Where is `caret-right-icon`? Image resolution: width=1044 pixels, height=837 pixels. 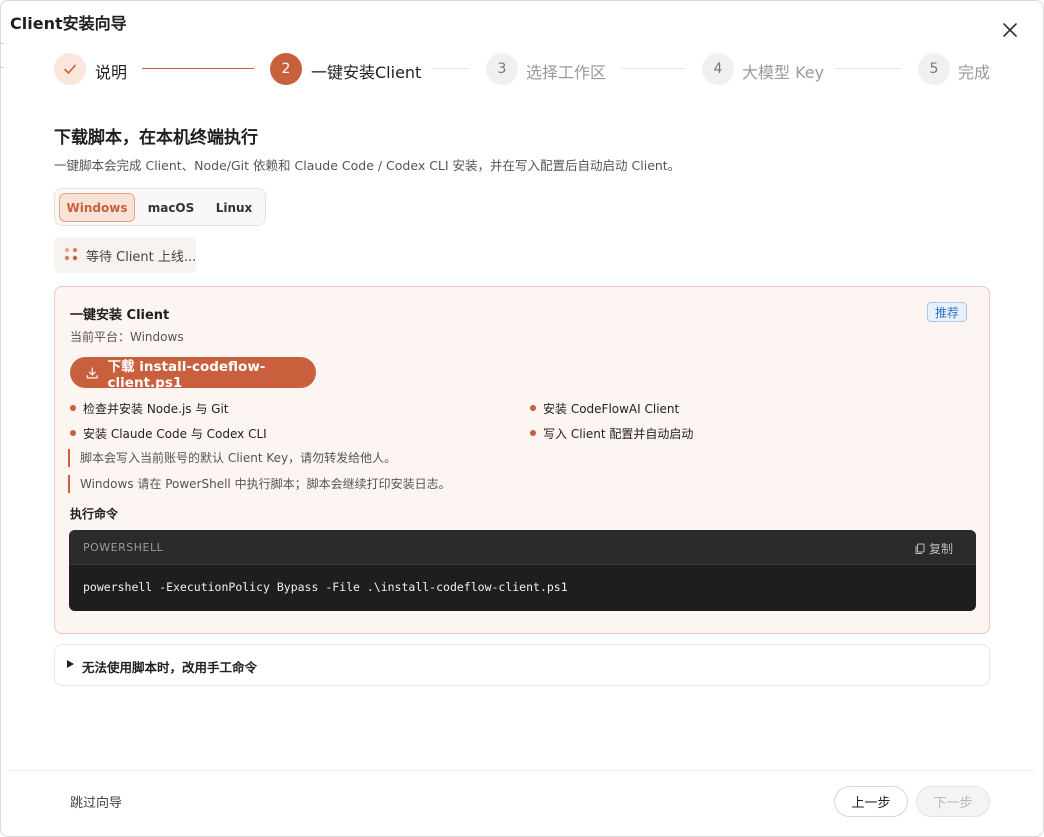 caret-right-icon is located at coordinates (70, 664).